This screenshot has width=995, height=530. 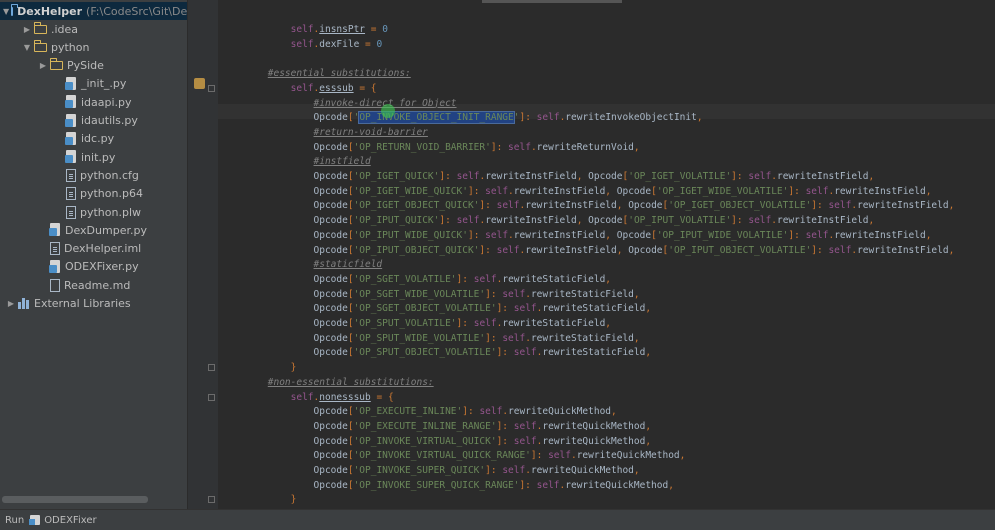 What do you see at coordinates (111, 212) in the screenshot?
I see `tree-item-label: python.plw` at bounding box center [111, 212].